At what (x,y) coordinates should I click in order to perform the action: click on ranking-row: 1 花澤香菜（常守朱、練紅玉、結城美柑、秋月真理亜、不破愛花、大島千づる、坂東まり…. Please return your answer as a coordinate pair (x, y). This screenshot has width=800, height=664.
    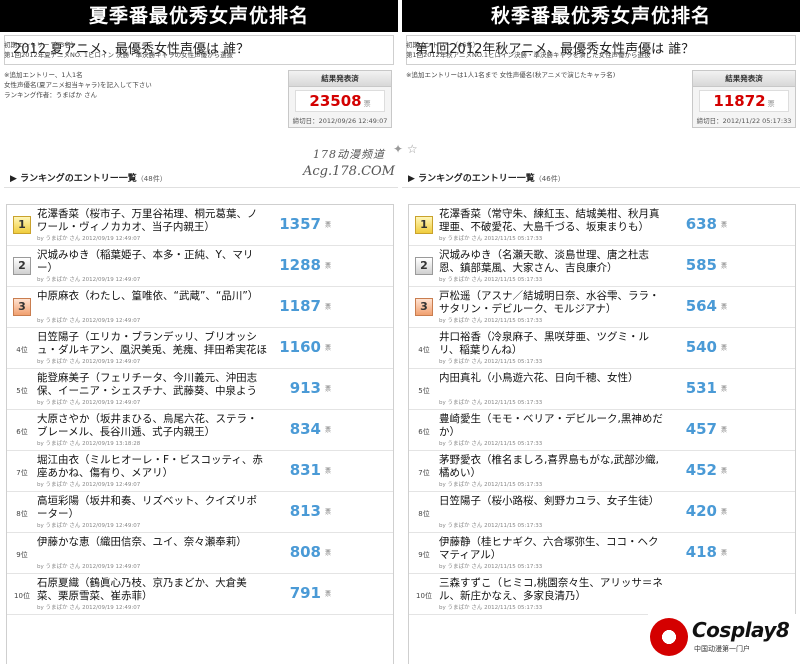
    Looking at the image, I should click on (602, 225).